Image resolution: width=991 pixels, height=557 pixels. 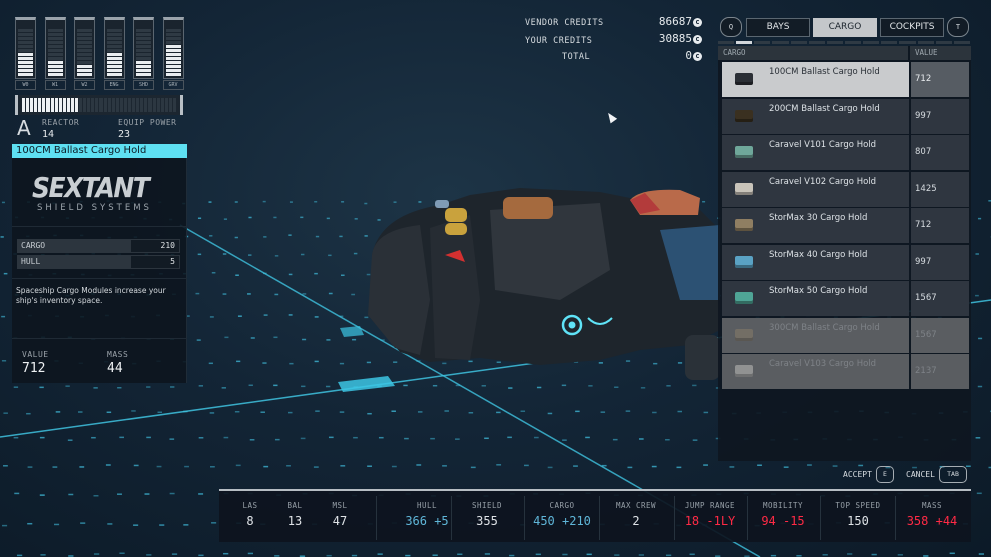 What do you see at coordinates (845, 189) in the screenshot?
I see `list-item: Caravel V102 Cargo Hold 1425` at bounding box center [845, 189].